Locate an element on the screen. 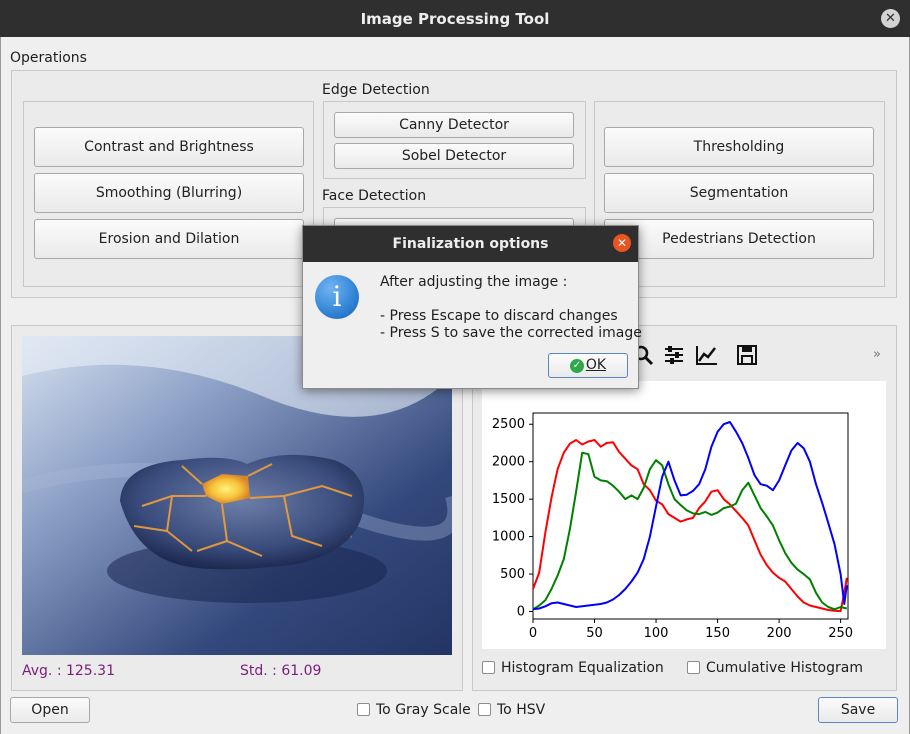 Image resolution: width=910 pixels, height=734 pixels. y-tick-label: 0 is located at coordinates (521, 612).